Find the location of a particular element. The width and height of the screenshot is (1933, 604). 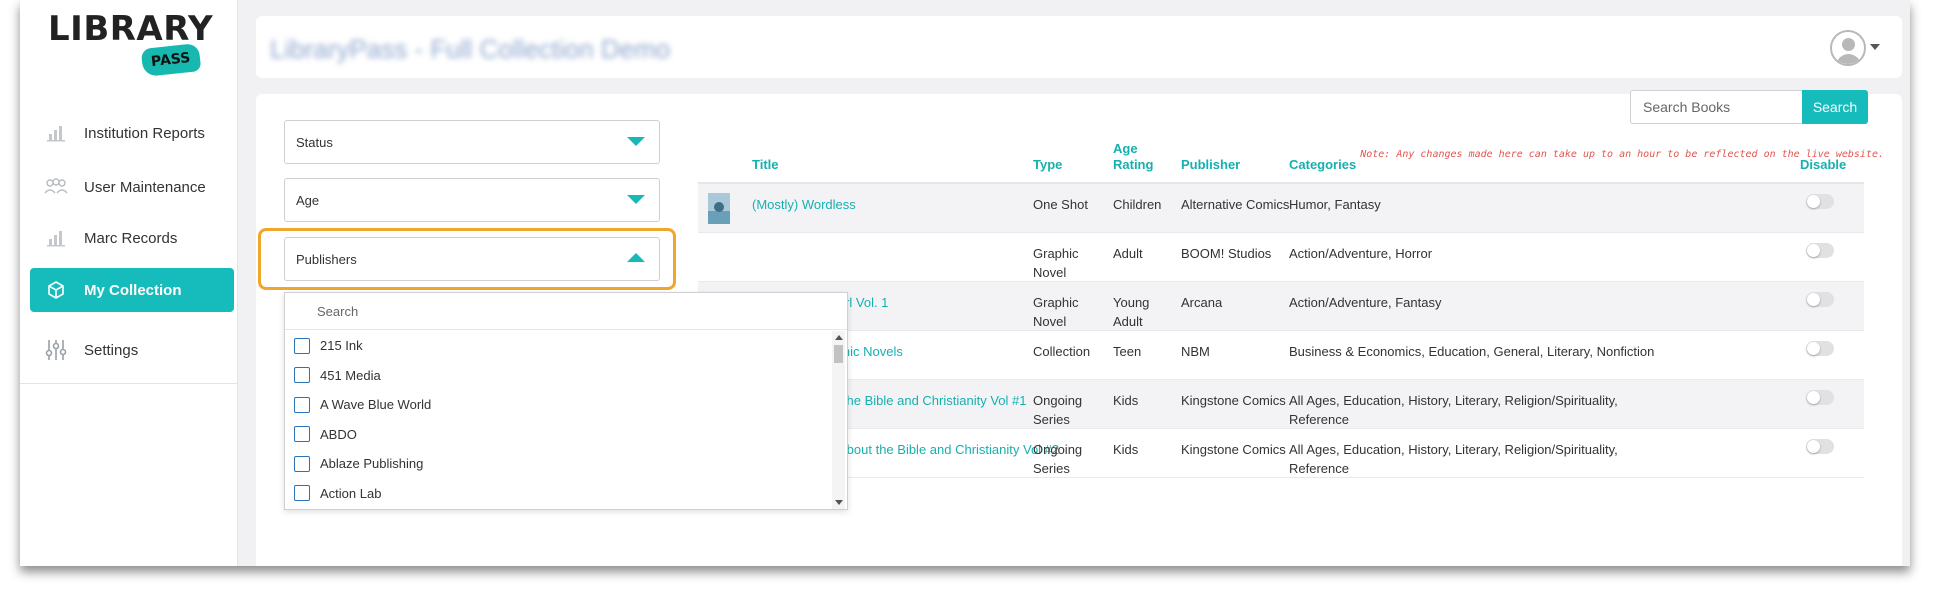

book-age-rating: Young Adult is located at coordinates (1131, 312).